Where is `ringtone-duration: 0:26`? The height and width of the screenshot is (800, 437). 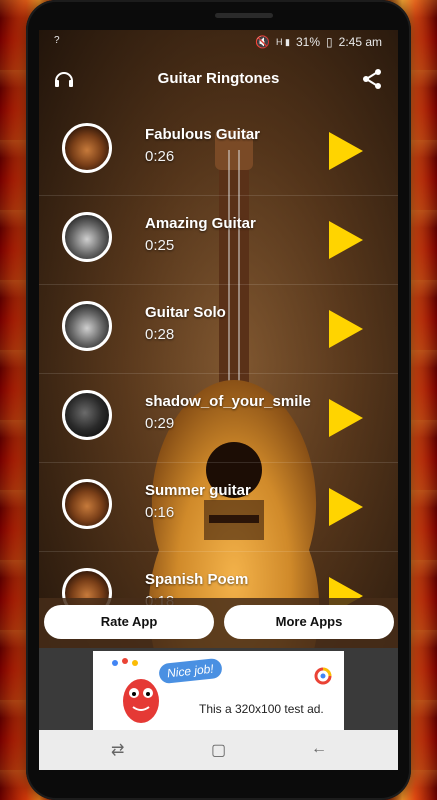 ringtone-duration: 0:26 is located at coordinates (160, 156).